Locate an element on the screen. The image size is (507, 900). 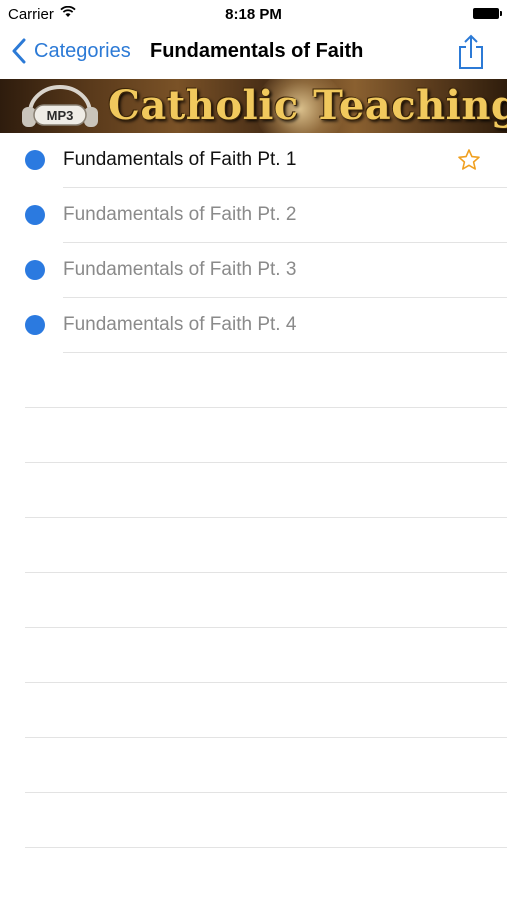
headphones-icon: MP3 is located at coordinates (60, 106).